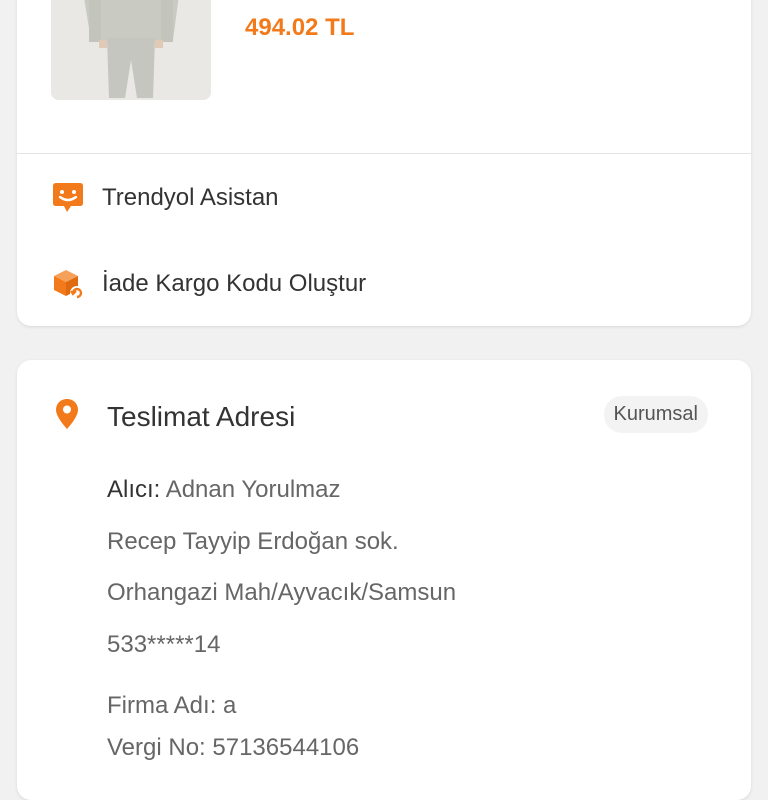  What do you see at coordinates (68, 284) in the screenshot?
I see `return-box-icon` at bounding box center [68, 284].